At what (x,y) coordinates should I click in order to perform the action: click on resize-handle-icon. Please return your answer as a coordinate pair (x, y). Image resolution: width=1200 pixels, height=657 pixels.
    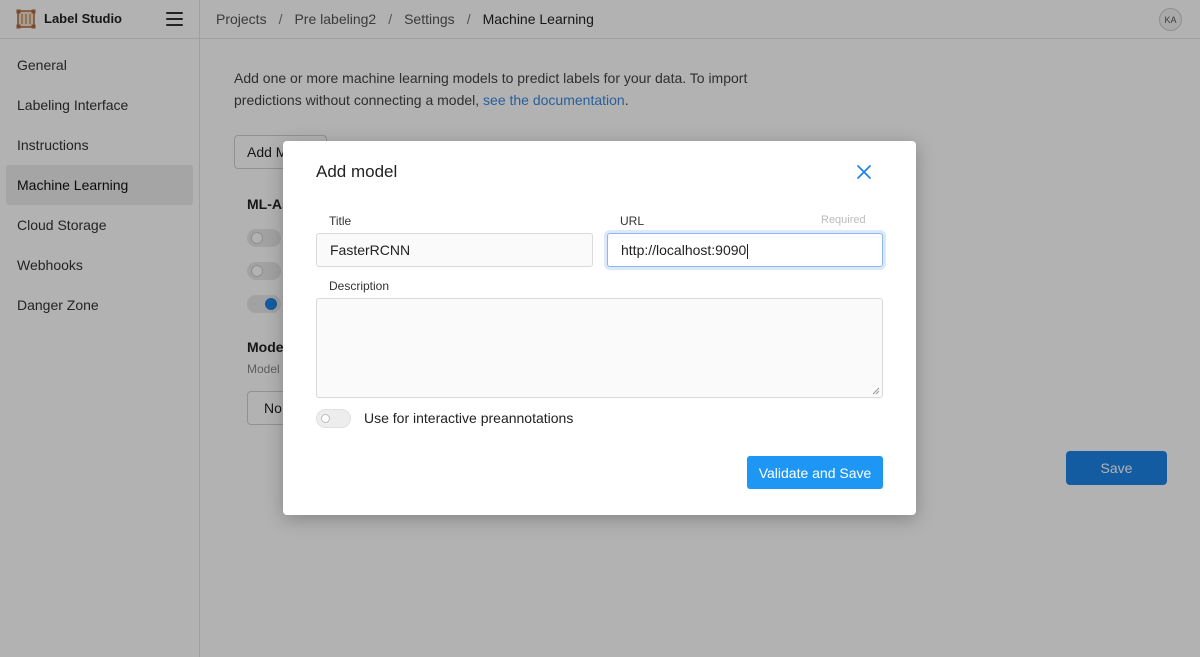
    Looking at the image, I should click on (876, 391).